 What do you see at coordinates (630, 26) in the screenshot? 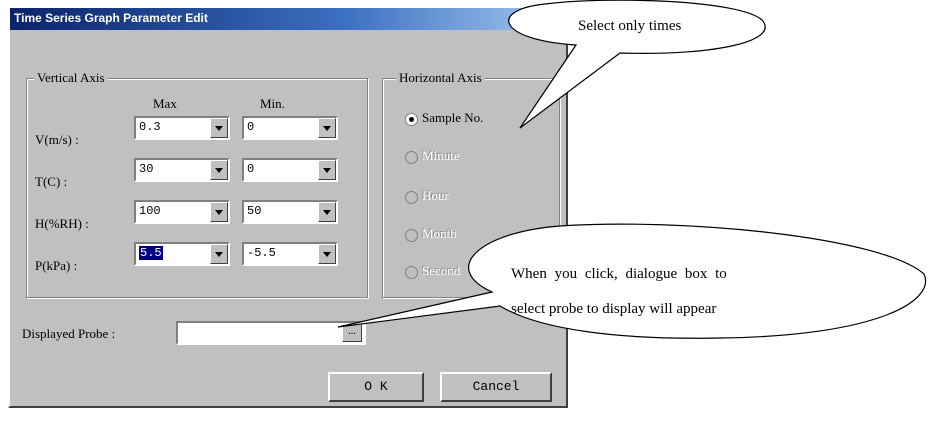
I see `top-callout-text: Select only times` at bounding box center [630, 26].